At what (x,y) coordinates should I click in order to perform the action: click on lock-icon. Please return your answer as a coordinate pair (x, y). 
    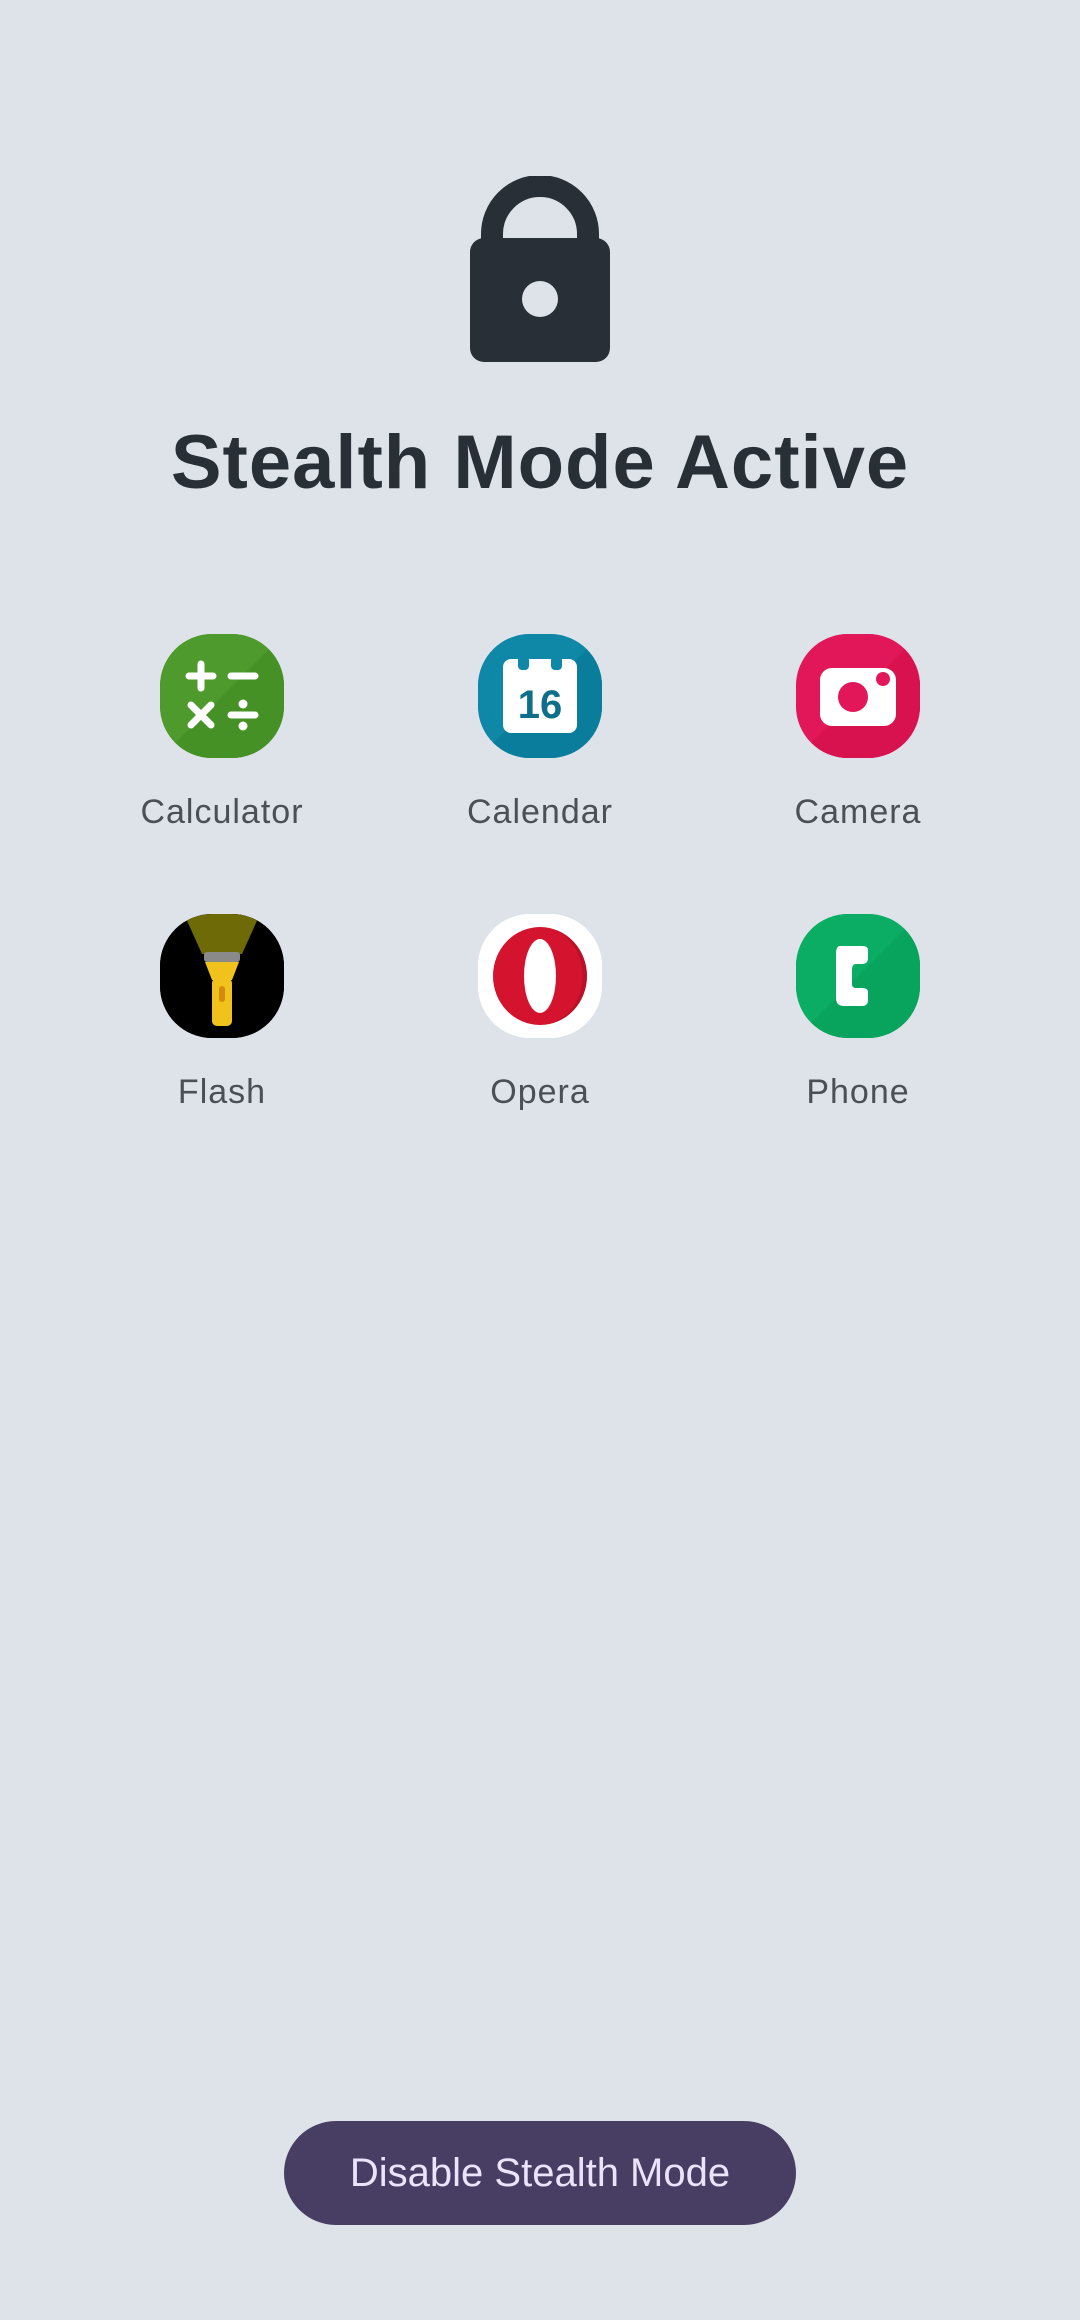
    Looking at the image, I should click on (540, 269).